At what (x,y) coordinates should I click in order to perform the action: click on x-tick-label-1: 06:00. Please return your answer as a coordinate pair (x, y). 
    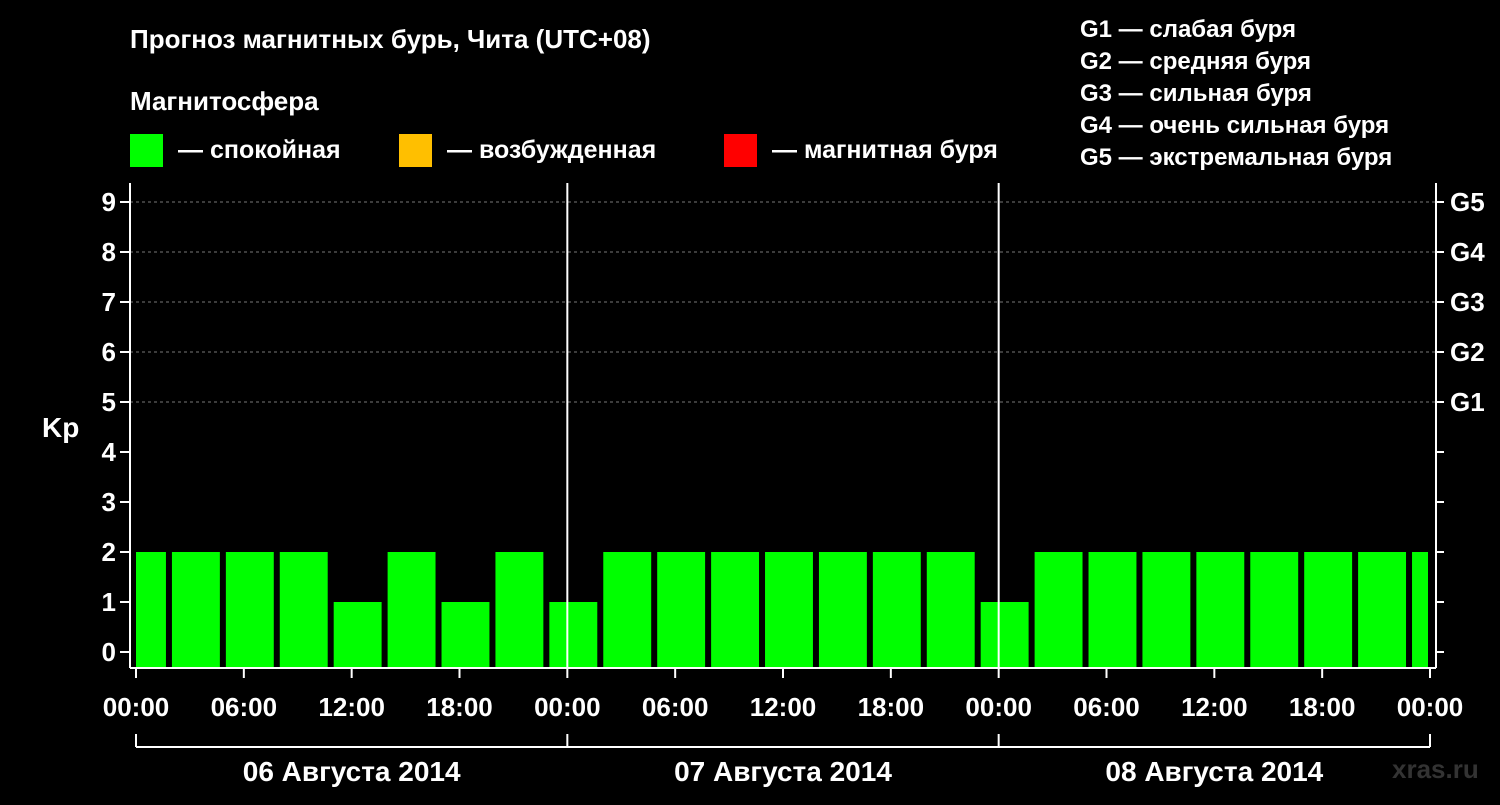
    Looking at the image, I should click on (244, 707).